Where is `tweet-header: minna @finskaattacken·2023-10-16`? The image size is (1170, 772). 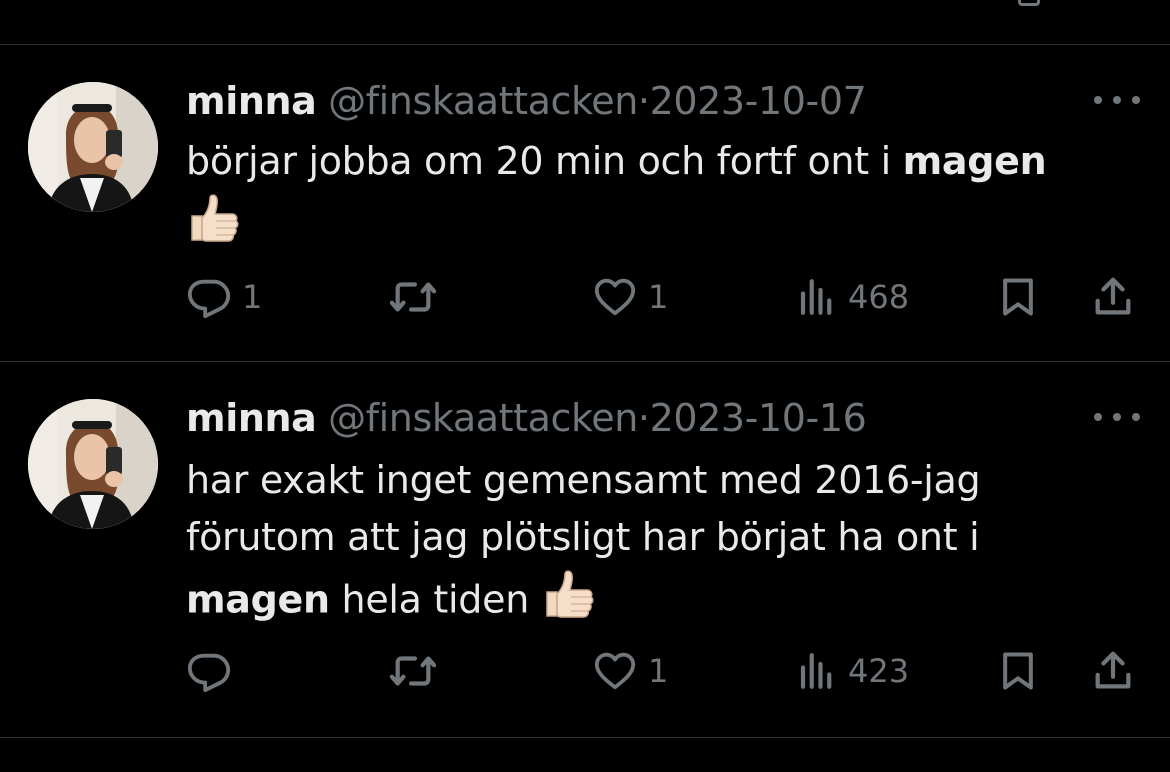
tweet-header: minna @finskaattacken·2023-10-16 is located at coordinates (526, 418).